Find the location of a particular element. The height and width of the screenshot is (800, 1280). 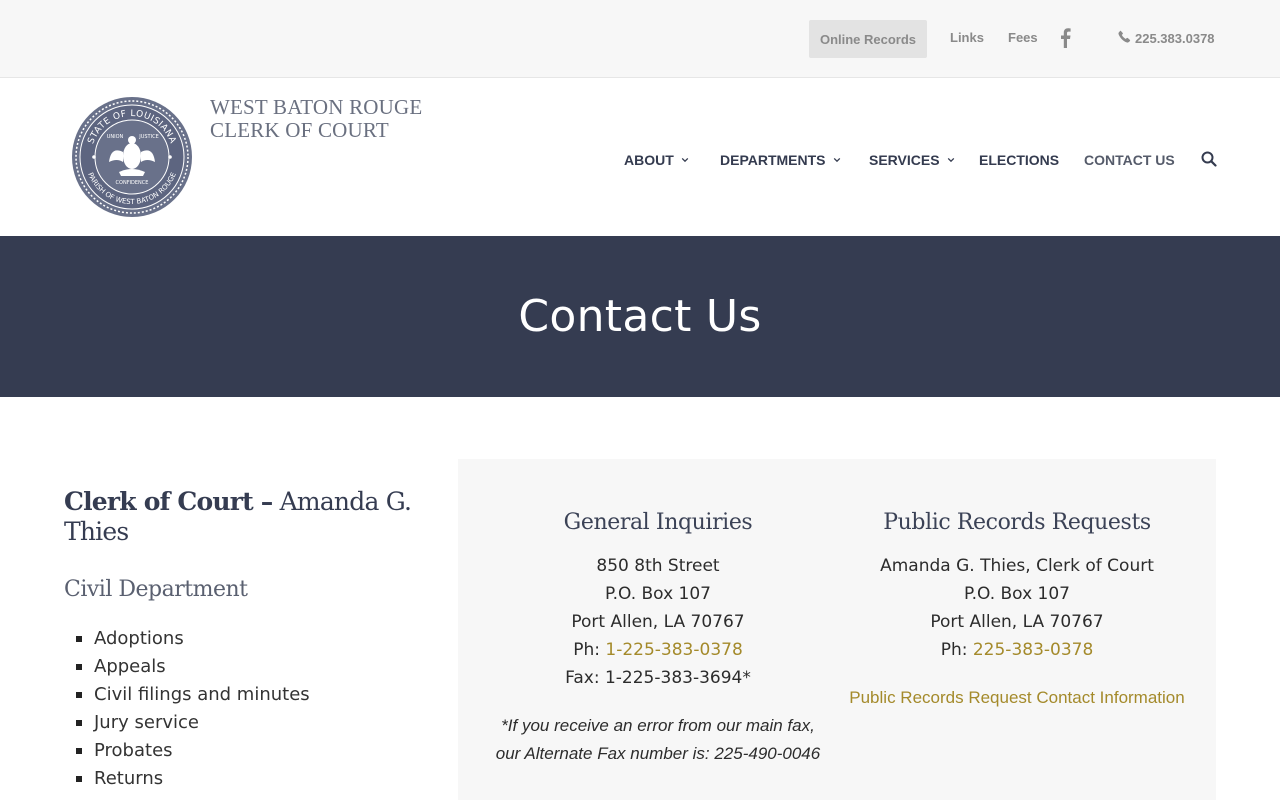

public-records-heading: Public Records Requests is located at coordinates (1017, 522).